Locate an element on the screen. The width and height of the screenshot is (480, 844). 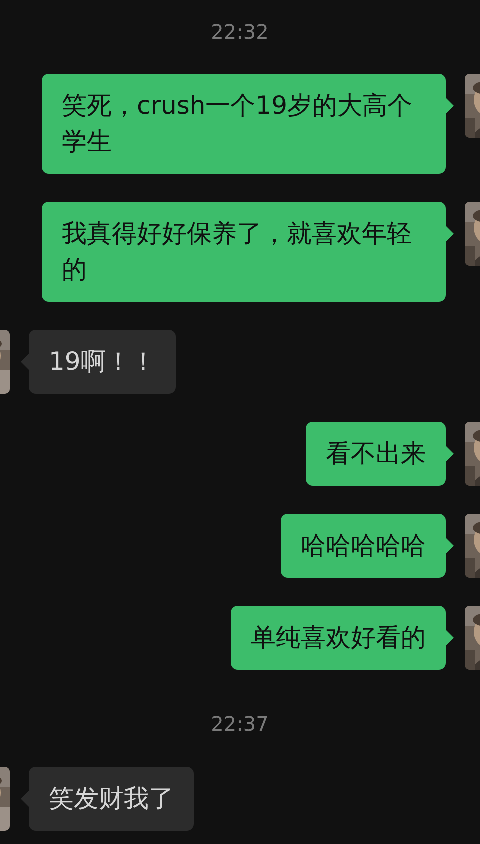
chat-bubble: 看不出来 is located at coordinates (376, 454).